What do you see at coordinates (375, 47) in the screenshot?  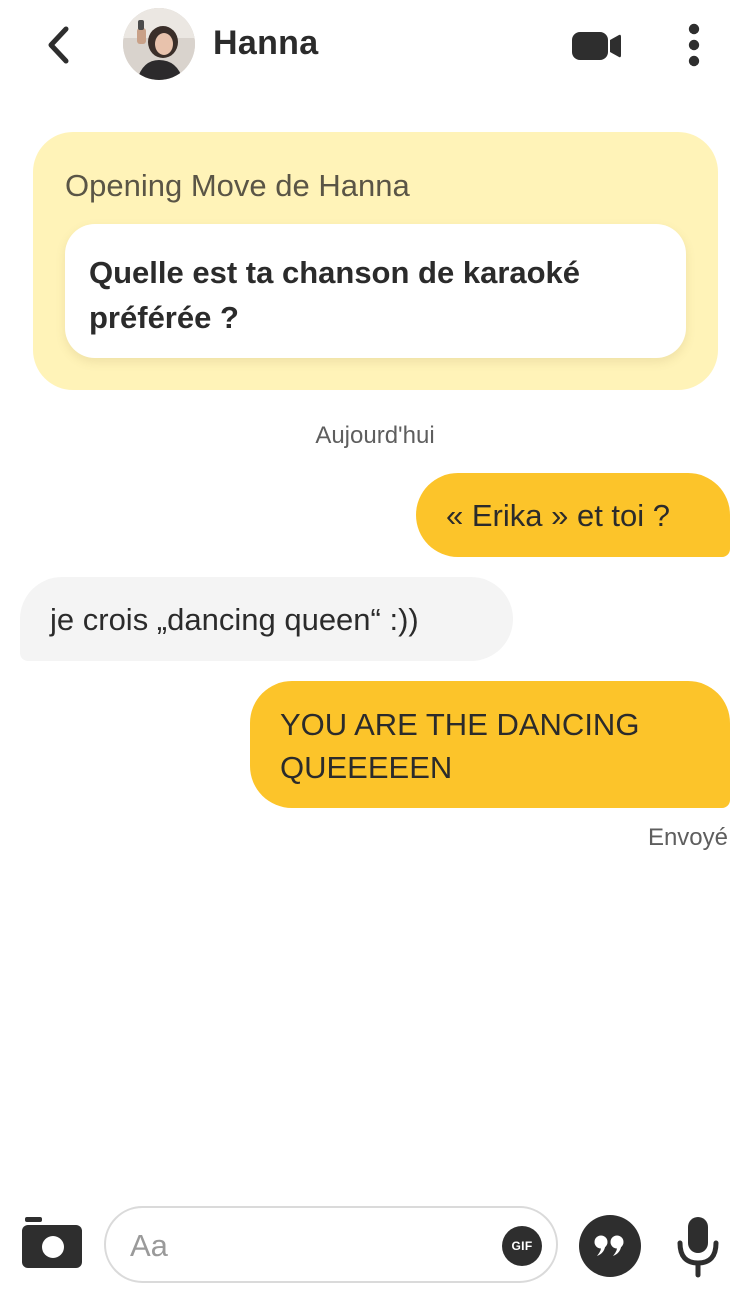 I see `chat-header: Hanna` at bounding box center [375, 47].